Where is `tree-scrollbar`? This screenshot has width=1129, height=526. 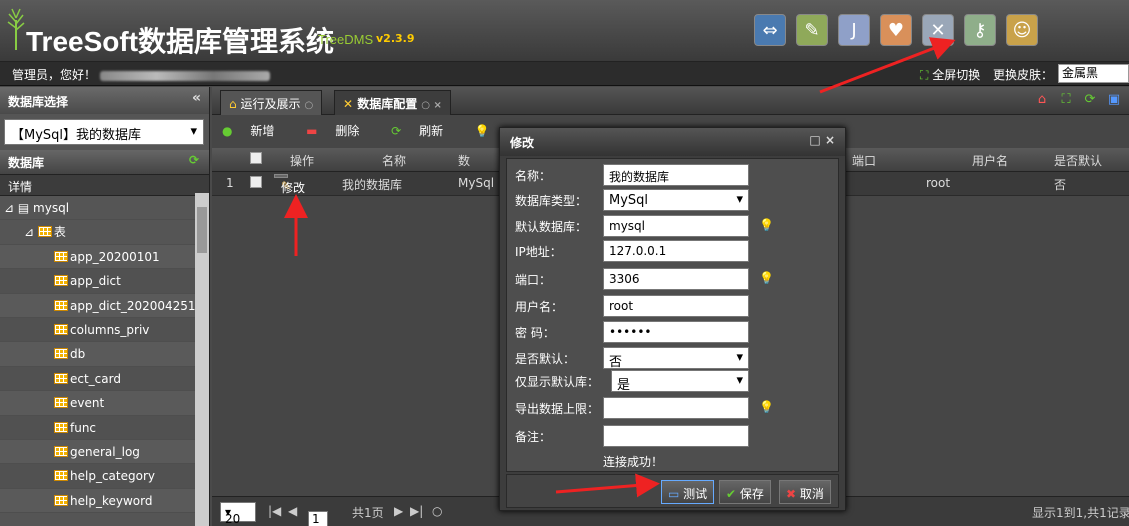 tree-scrollbar is located at coordinates (202, 359).